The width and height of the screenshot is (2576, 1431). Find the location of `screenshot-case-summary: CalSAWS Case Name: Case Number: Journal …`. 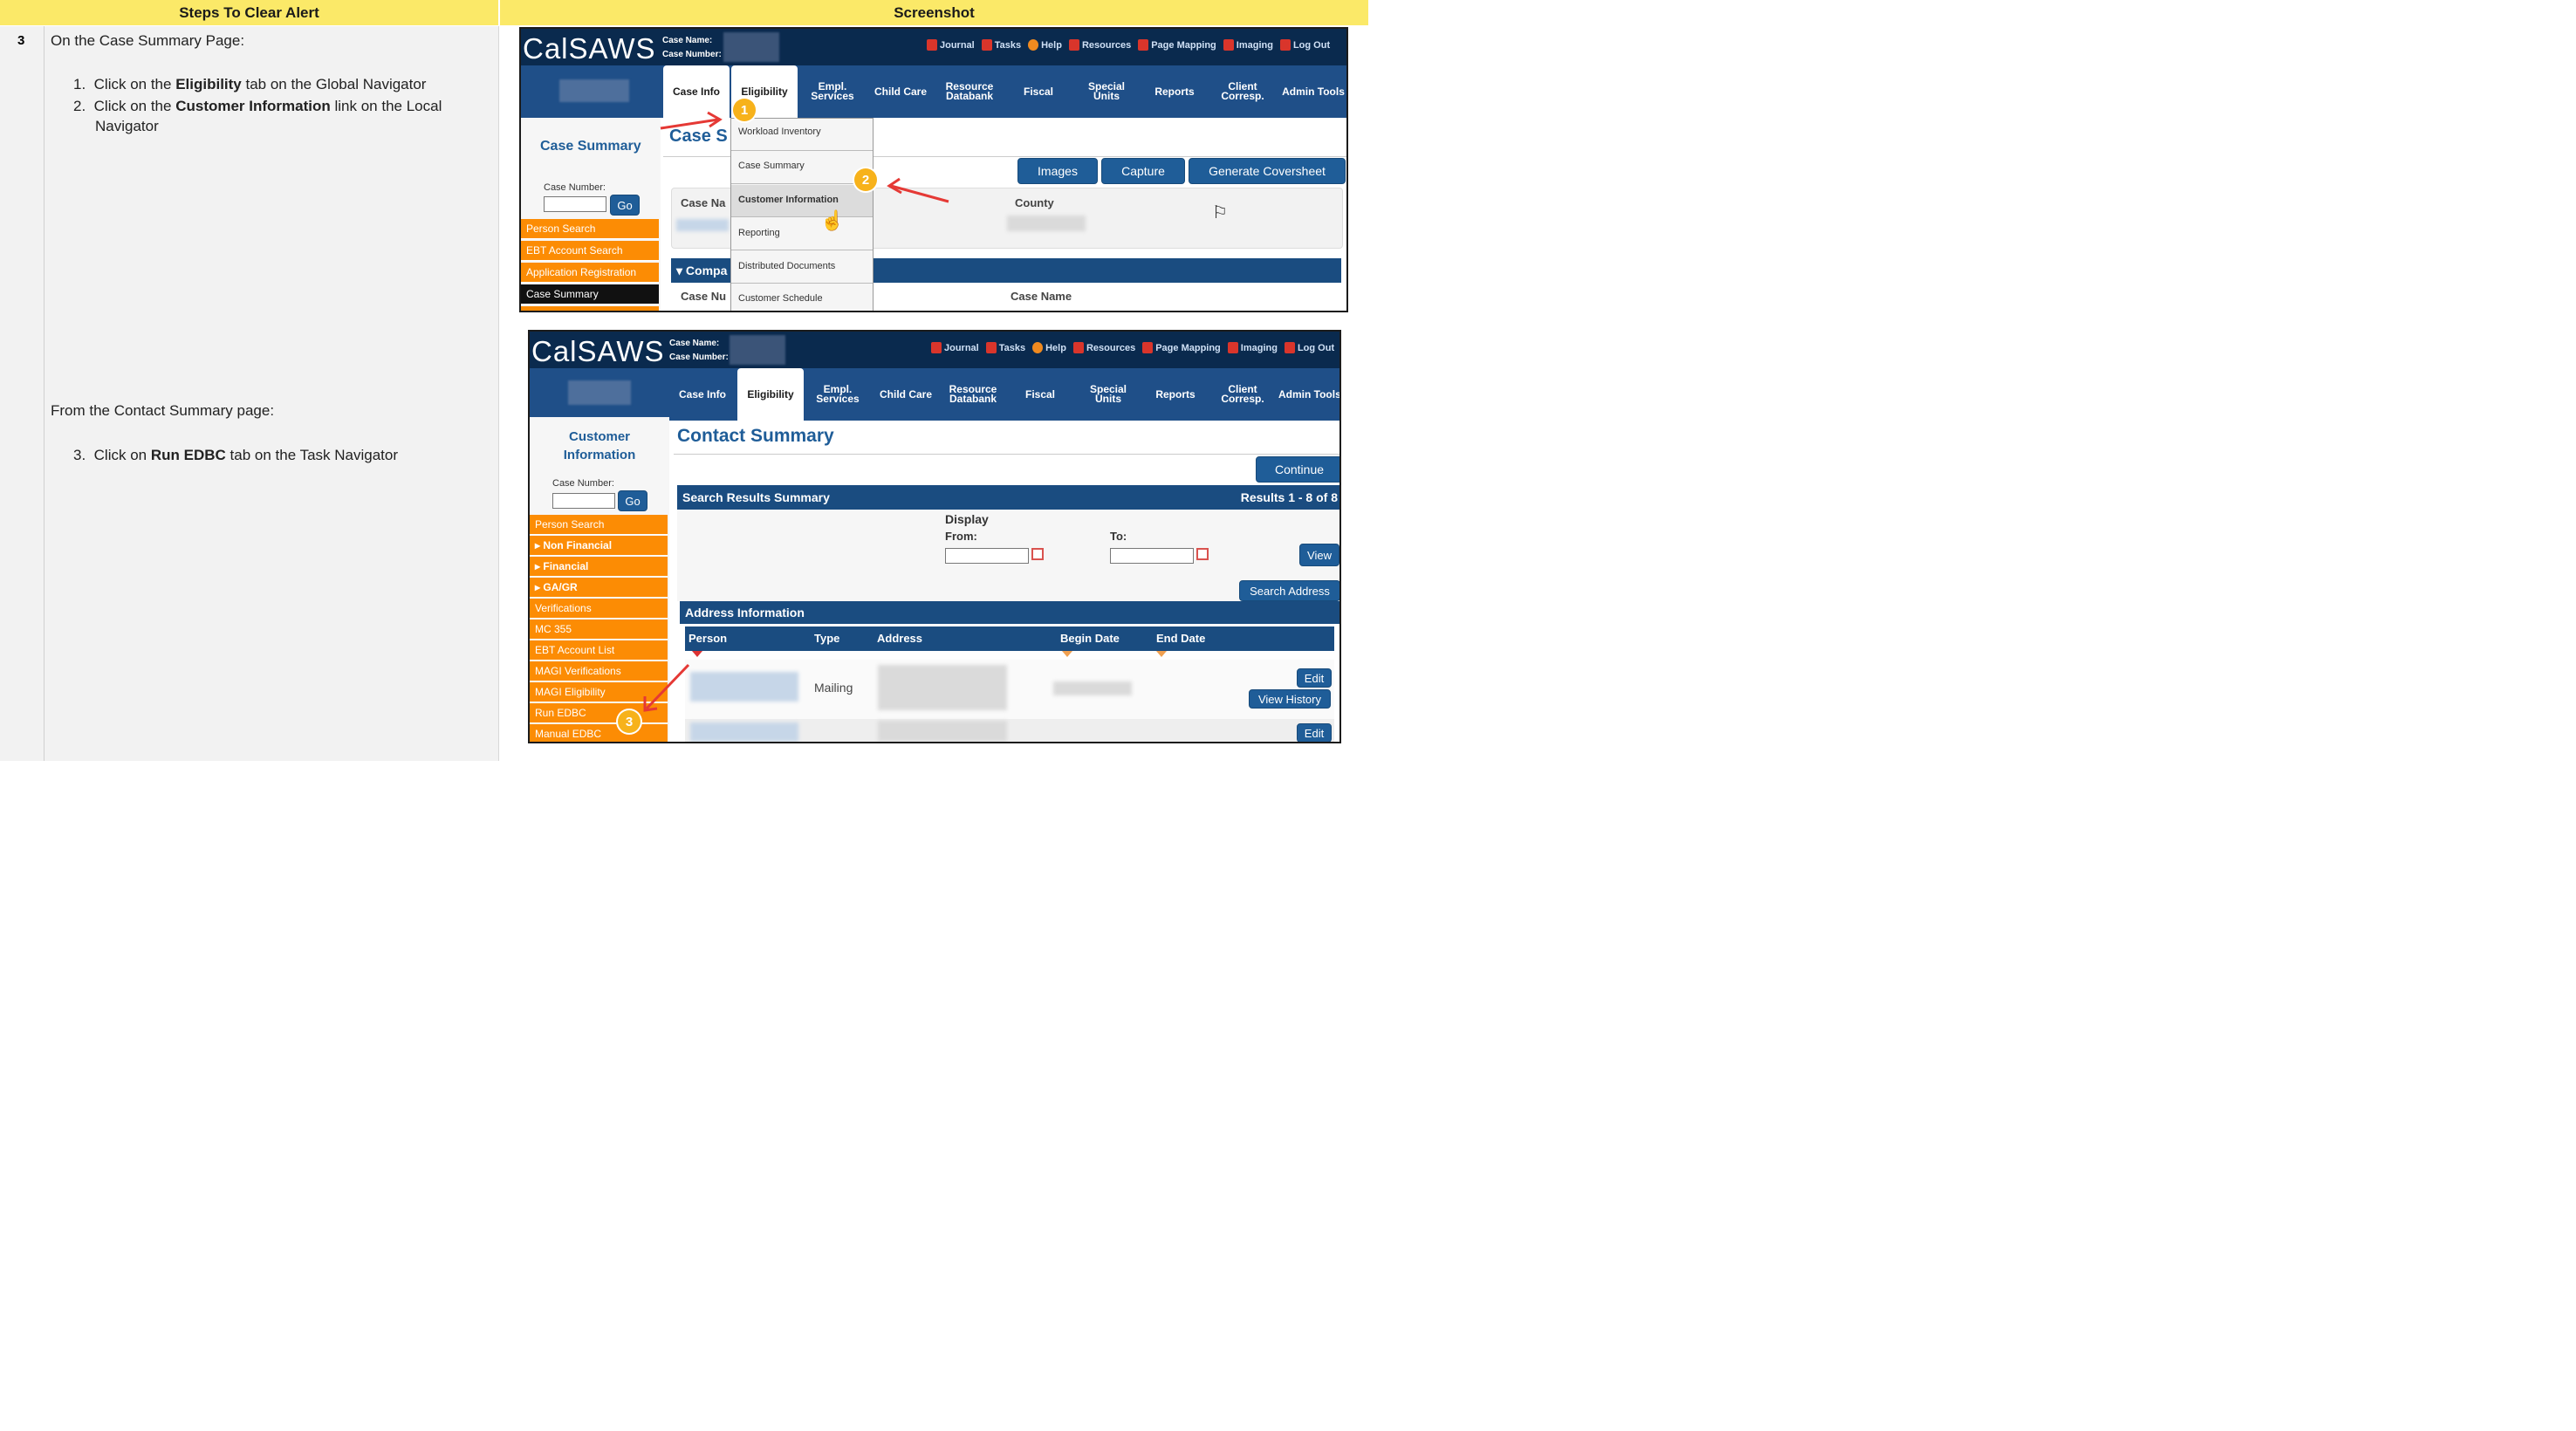

screenshot-case-summary: CalSAWS Case Name: Case Number: Journal … is located at coordinates (934, 169).